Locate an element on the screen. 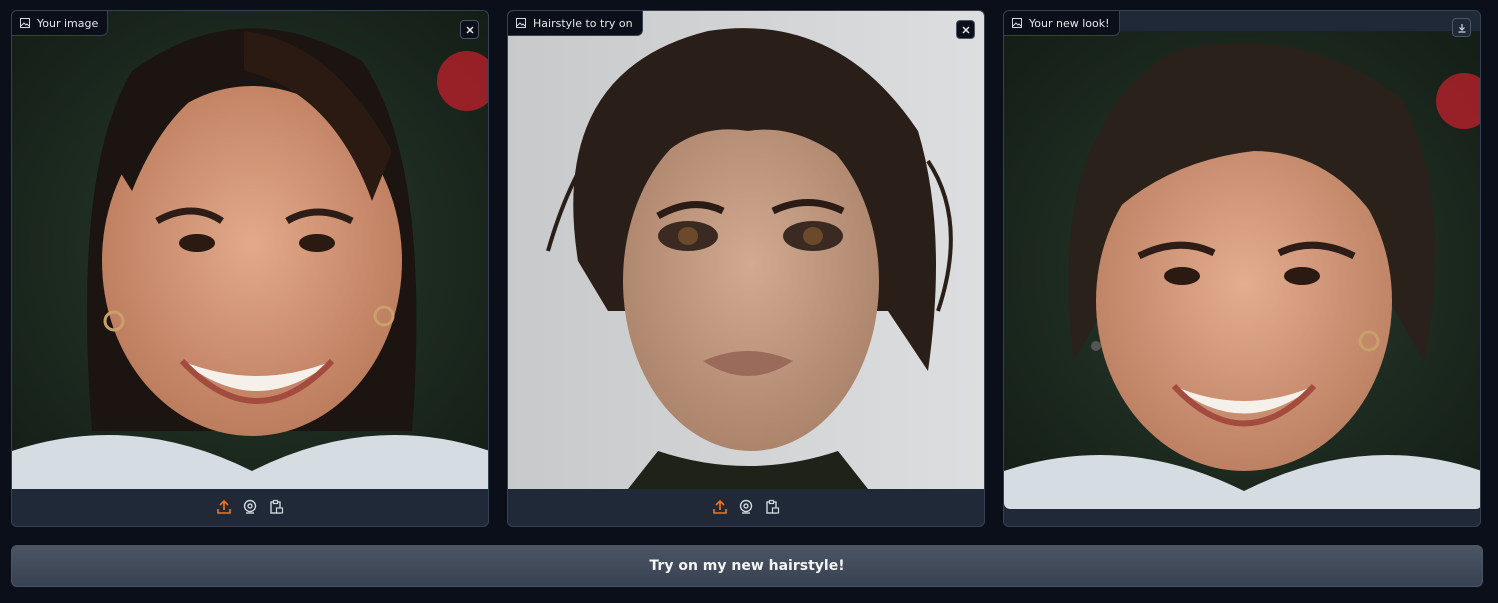 The image size is (1498, 603). hairstyle-image-label: Hairstyle to try on is located at coordinates (575, 23).